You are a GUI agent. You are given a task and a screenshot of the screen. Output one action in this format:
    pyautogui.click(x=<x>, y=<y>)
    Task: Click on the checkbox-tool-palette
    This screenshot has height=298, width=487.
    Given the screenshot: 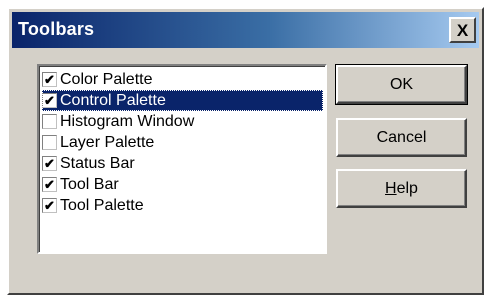 What is the action you would take?
    pyautogui.click(x=49, y=205)
    